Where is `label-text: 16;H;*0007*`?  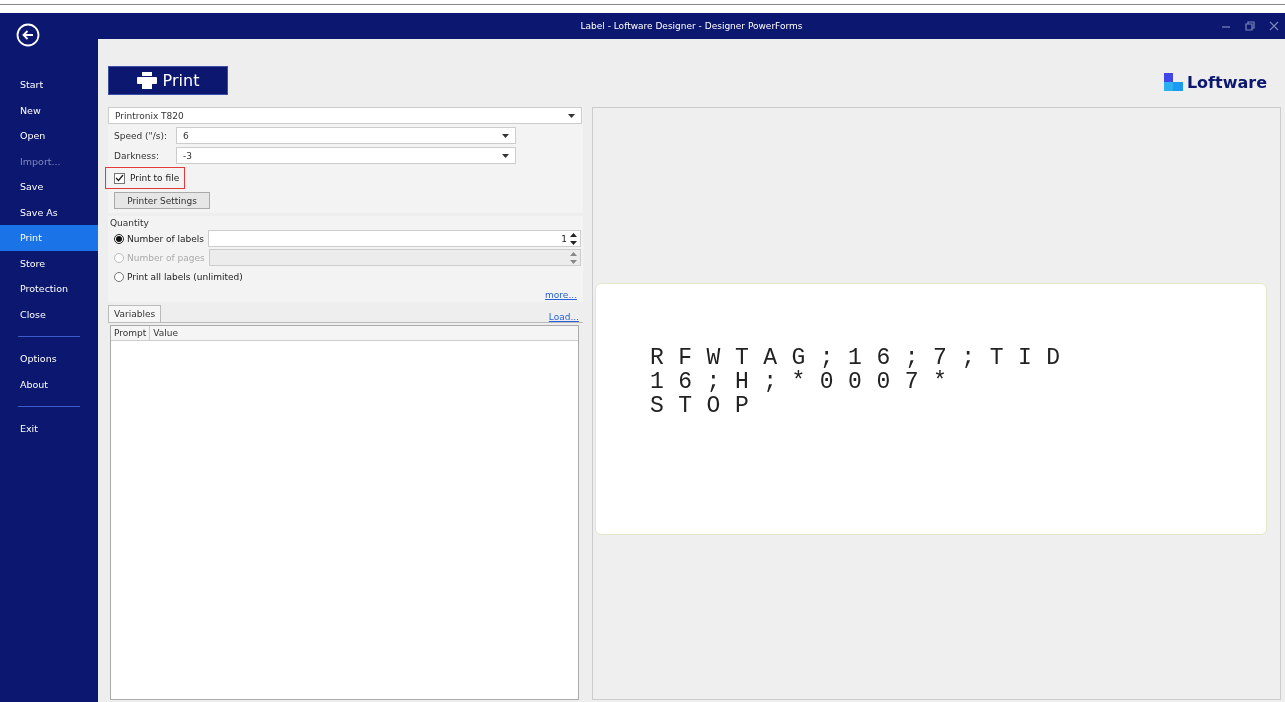
label-text: 16;H;*0007* is located at coordinates (806, 381).